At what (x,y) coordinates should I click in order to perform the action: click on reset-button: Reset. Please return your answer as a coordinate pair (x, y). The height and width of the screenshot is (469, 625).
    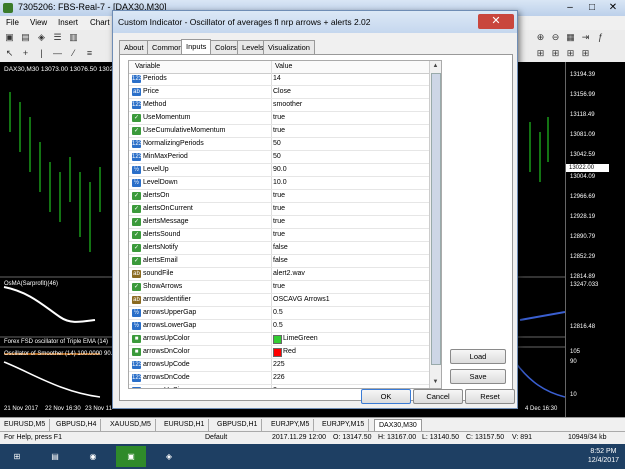
    Looking at the image, I should click on (490, 396).